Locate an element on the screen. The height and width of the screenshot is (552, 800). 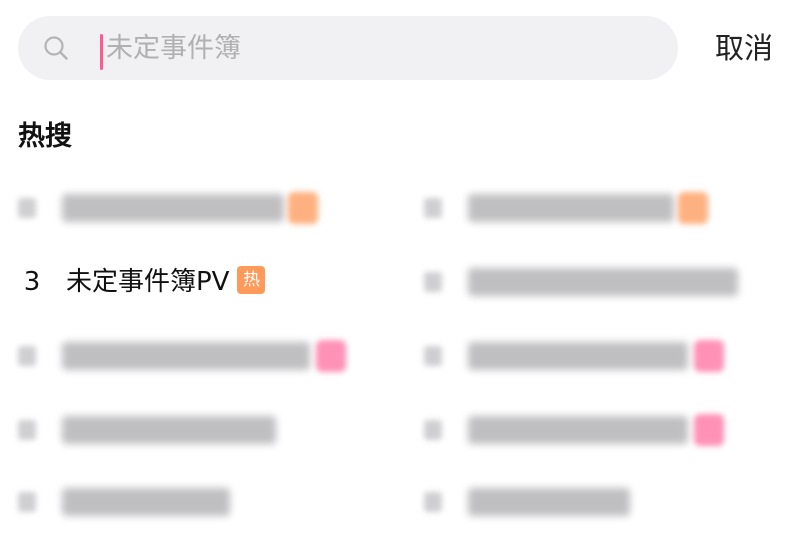
cancel-button: 取消 is located at coordinates (744, 48).